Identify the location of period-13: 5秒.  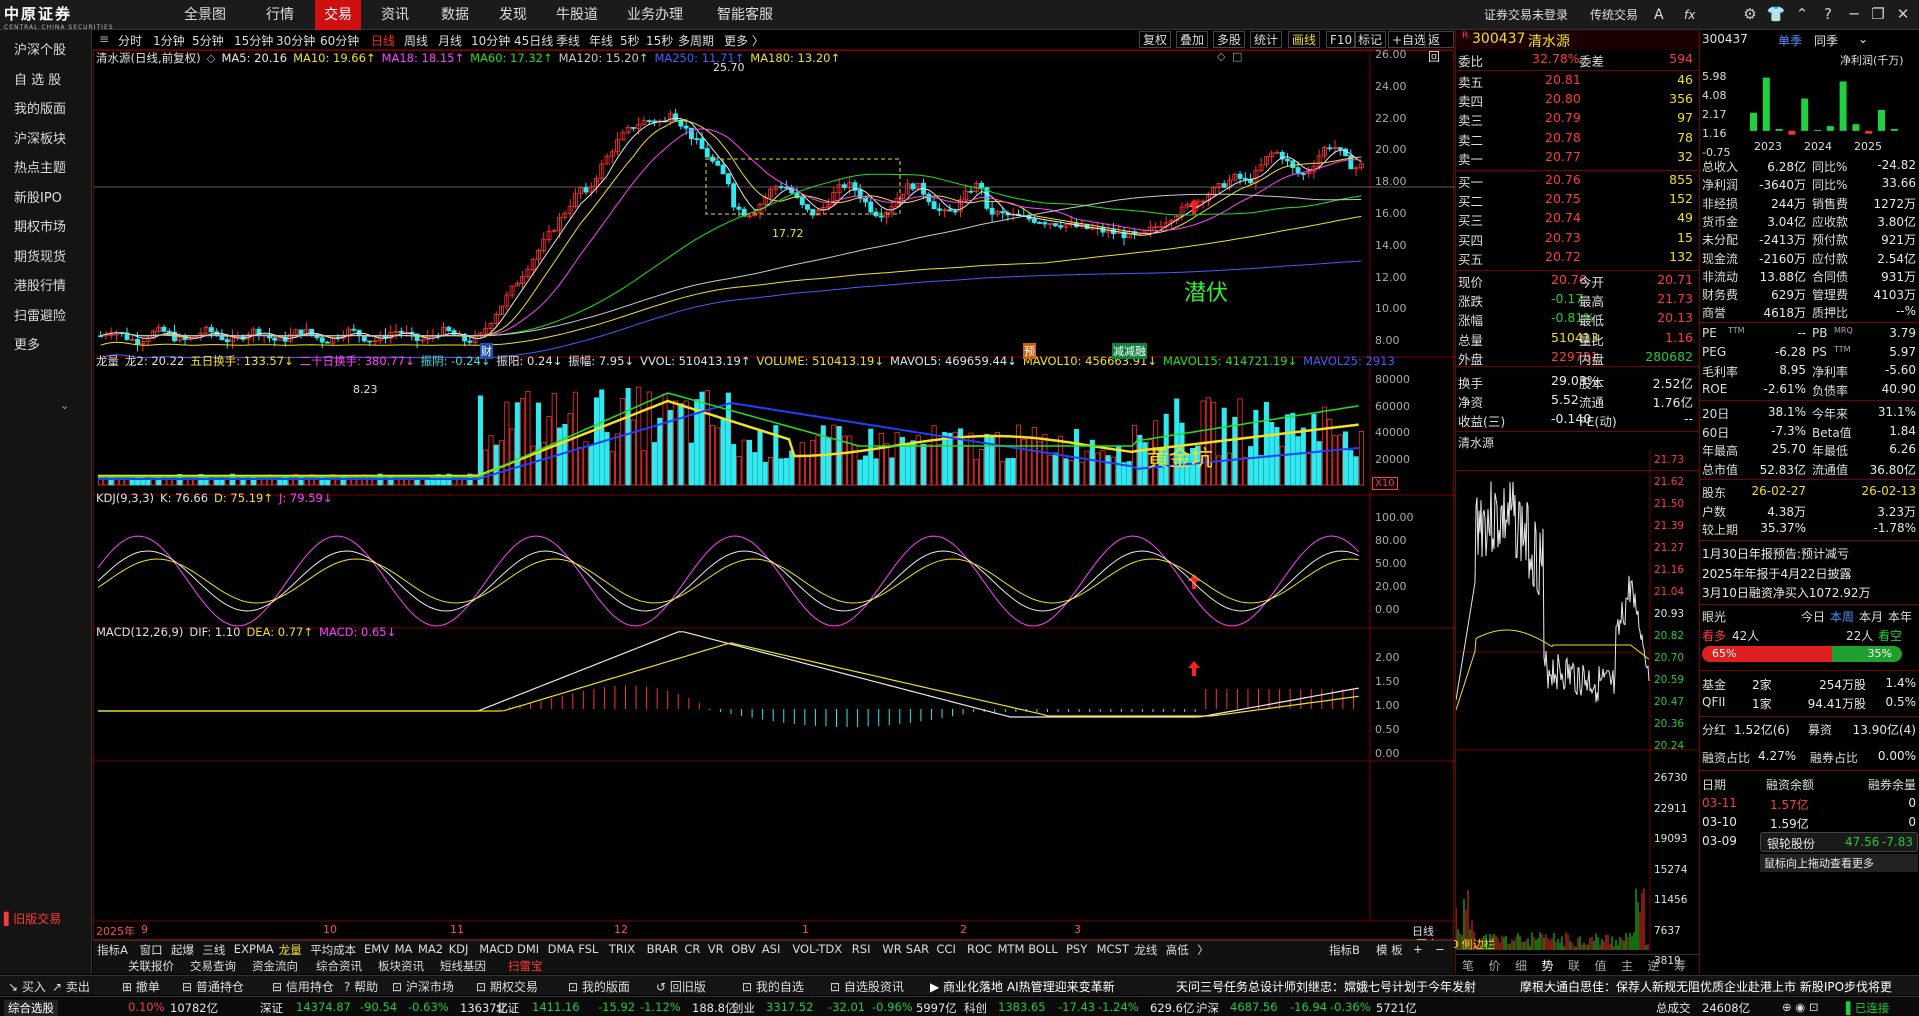
(630, 40).